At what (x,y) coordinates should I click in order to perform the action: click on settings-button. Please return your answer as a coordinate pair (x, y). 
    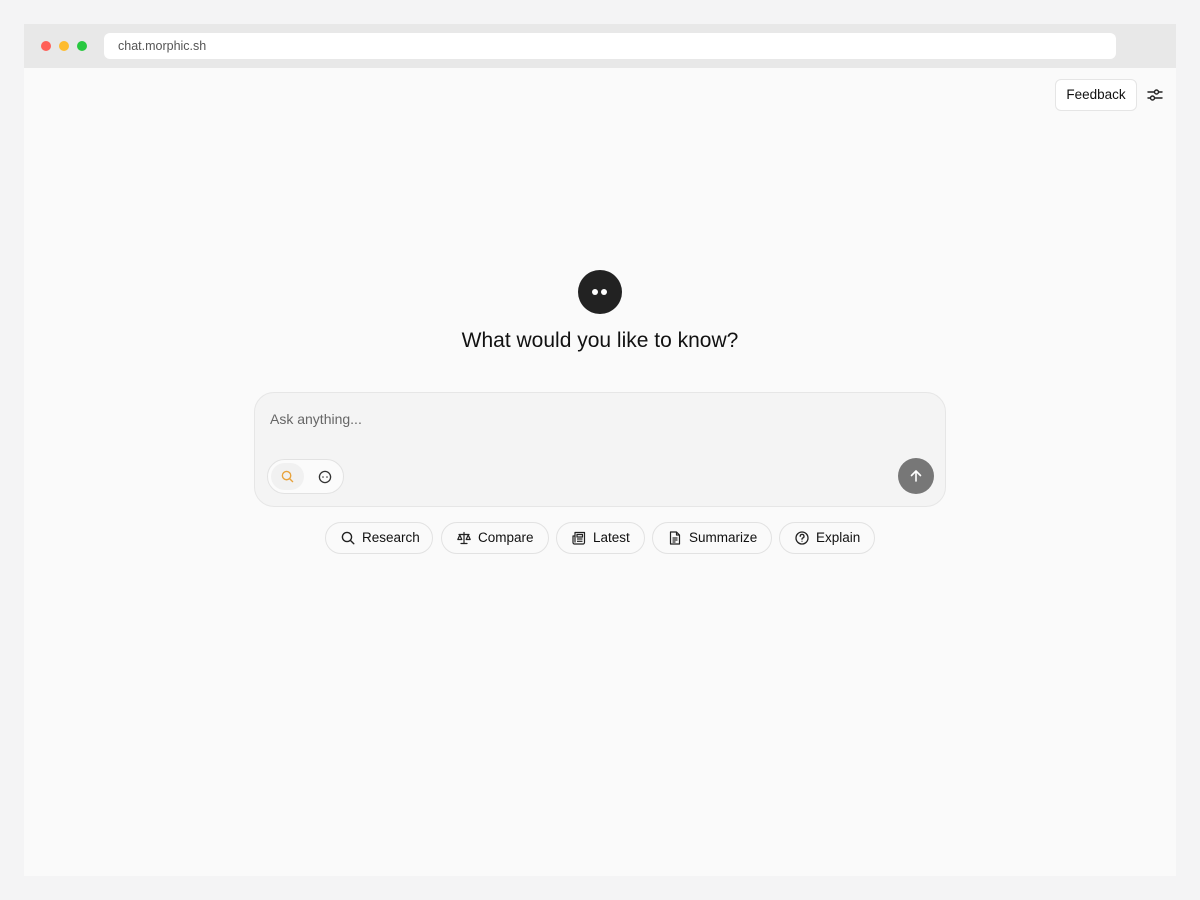
    Looking at the image, I should click on (1155, 95).